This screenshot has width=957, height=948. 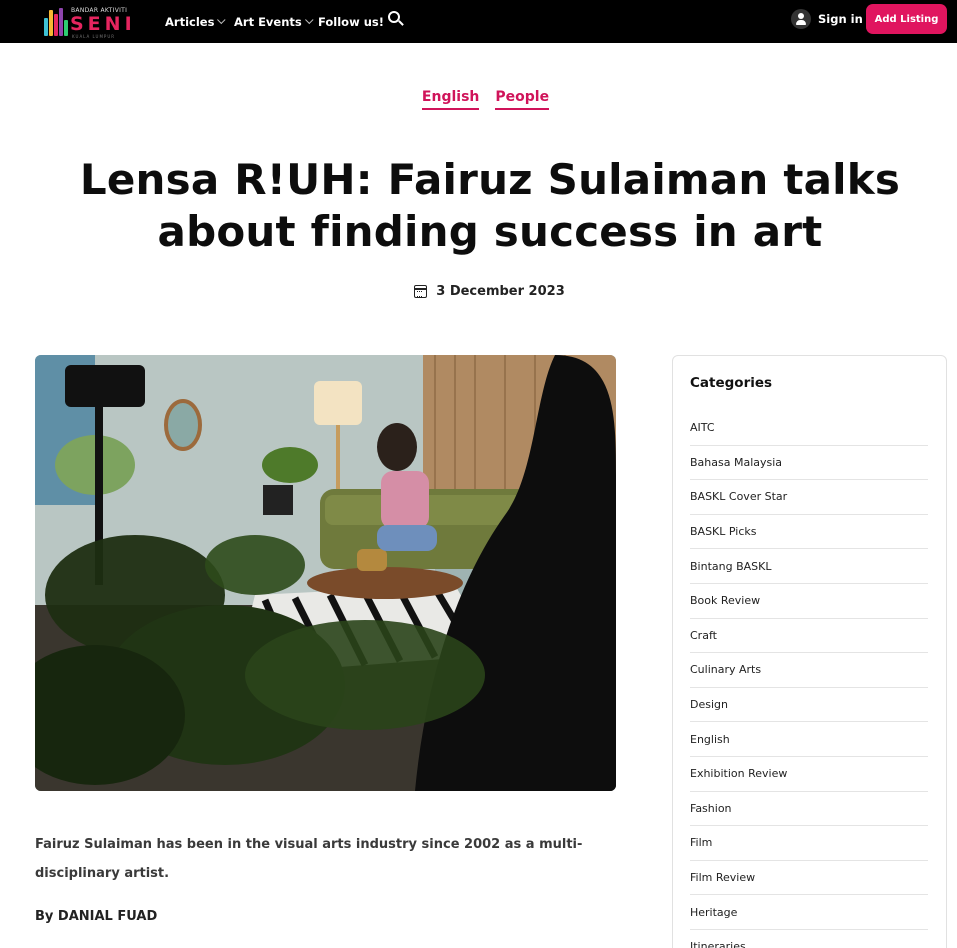 I want to click on tag-english: English, so click(x=450, y=99).